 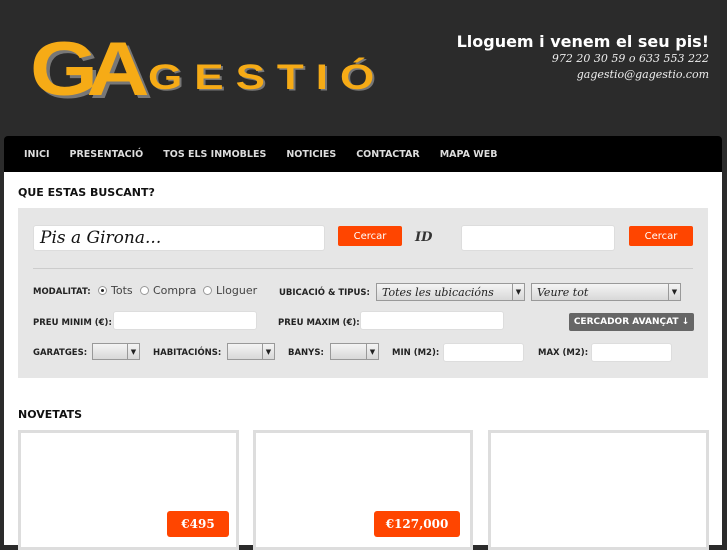 I want to click on banys-select: ▼, so click(x=354, y=351).